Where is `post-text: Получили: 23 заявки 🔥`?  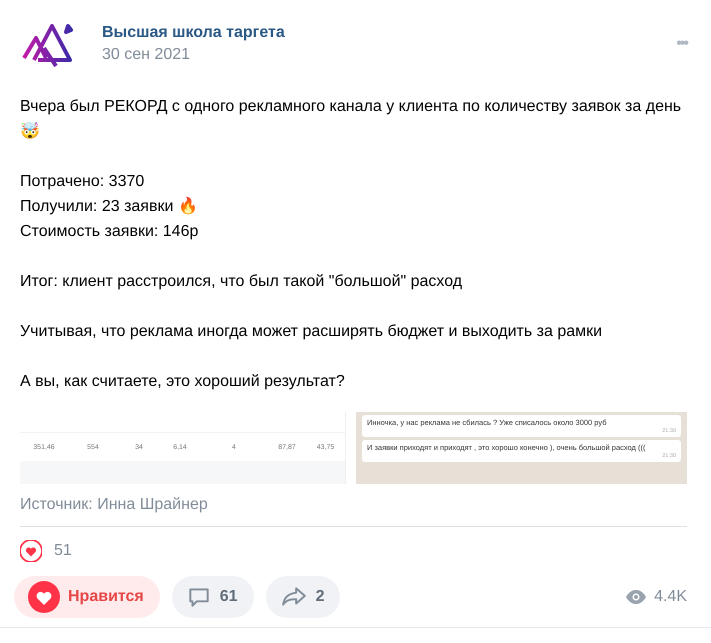 post-text: Получили: 23 заявки 🔥 is located at coordinates (109, 206).